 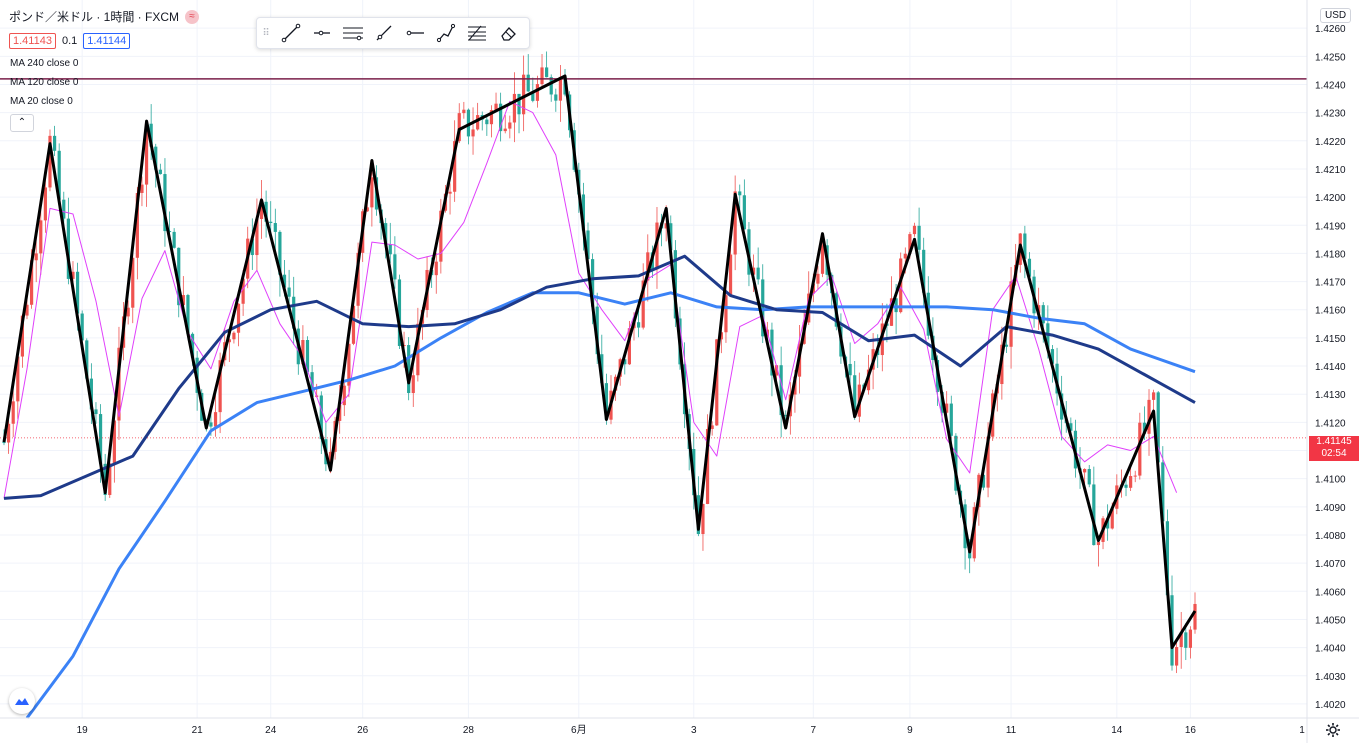 I want to click on trend-line-icon, so click(x=290, y=33).